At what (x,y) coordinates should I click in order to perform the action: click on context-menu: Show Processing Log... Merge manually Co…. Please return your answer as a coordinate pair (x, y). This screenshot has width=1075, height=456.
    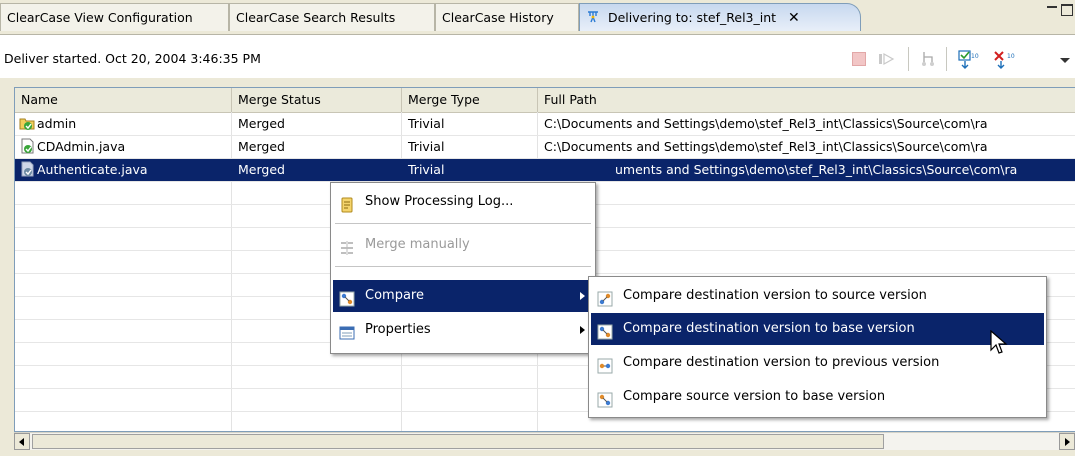
    Looking at the image, I should click on (463, 268).